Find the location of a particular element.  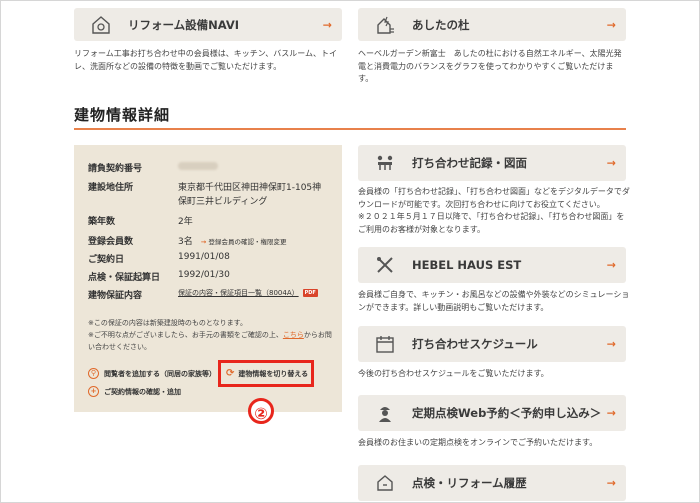

energy-house-icon is located at coordinates (385, 25).